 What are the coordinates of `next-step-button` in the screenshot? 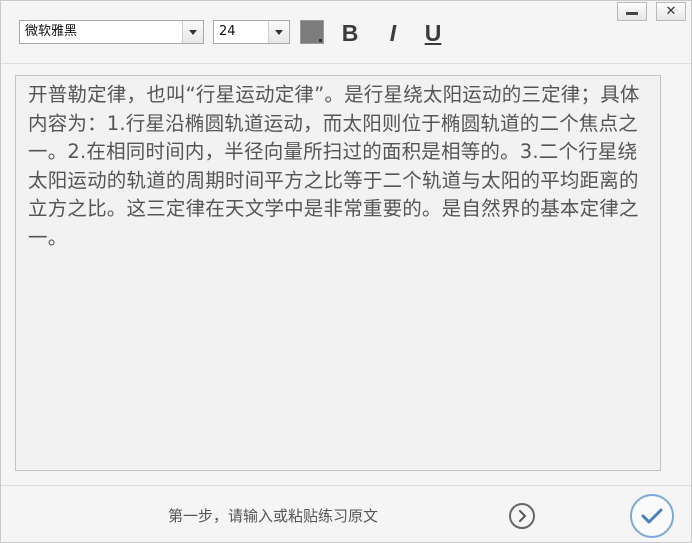 It's located at (522, 516).